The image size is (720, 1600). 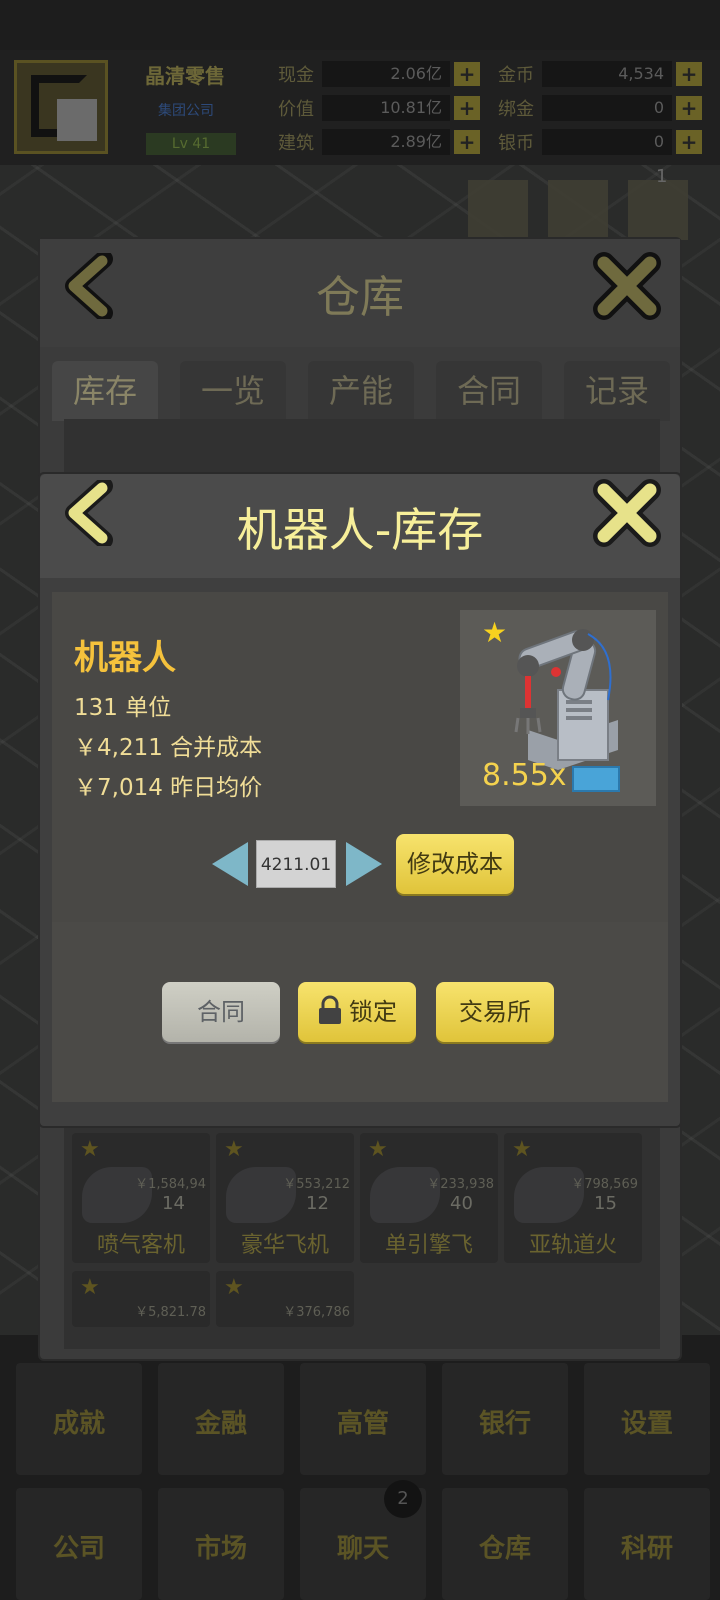 I want to click on nav-research: 科研, so click(x=647, y=1544).